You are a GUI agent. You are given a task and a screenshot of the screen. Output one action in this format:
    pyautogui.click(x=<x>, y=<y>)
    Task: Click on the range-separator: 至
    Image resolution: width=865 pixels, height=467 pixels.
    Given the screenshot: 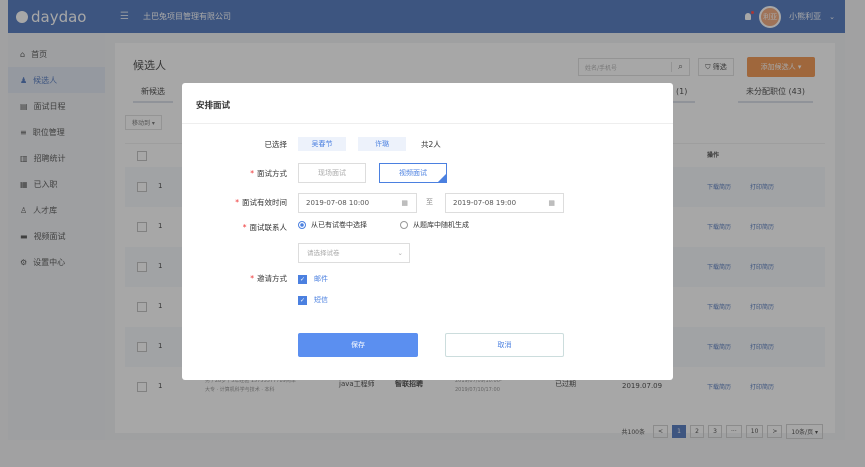 What is the action you would take?
    pyautogui.click(x=429, y=202)
    